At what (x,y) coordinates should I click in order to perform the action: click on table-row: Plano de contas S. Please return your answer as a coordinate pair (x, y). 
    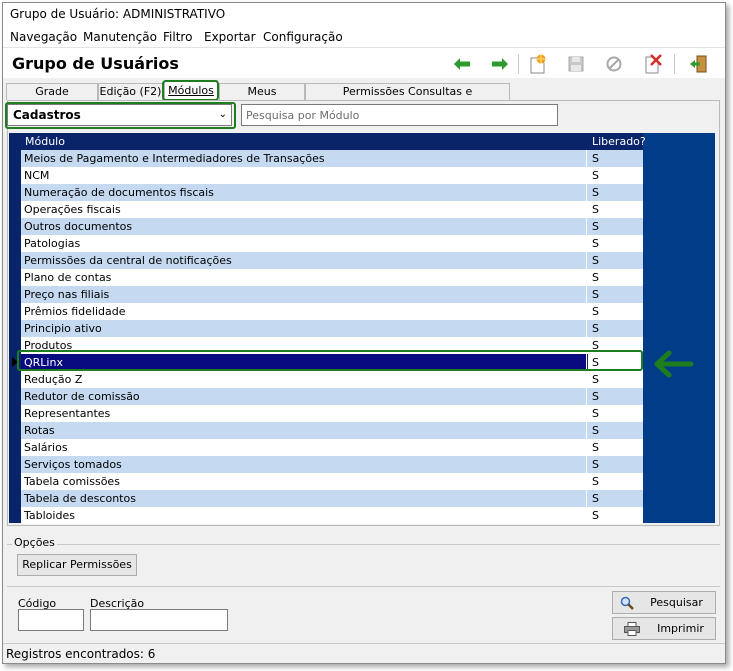
    Looking at the image, I should click on (332, 277).